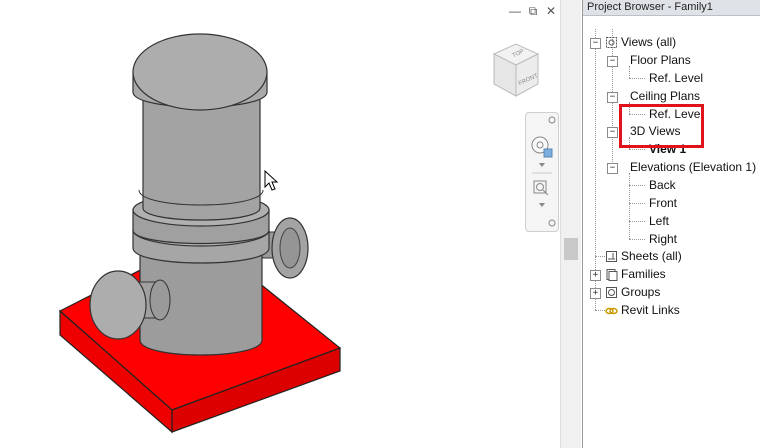 Image resolution: width=760 pixels, height=448 pixels. Describe the element at coordinates (643, 256) in the screenshot. I see `tree-item-sheets: Sheets (all)` at that location.